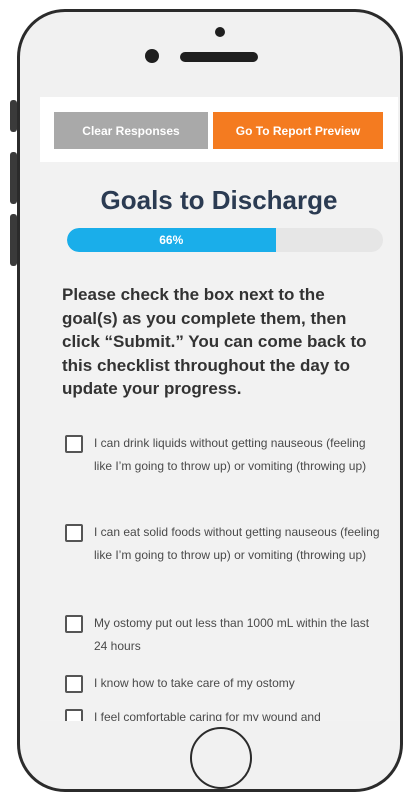  I want to click on phone-mute-switch, so click(13, 116).